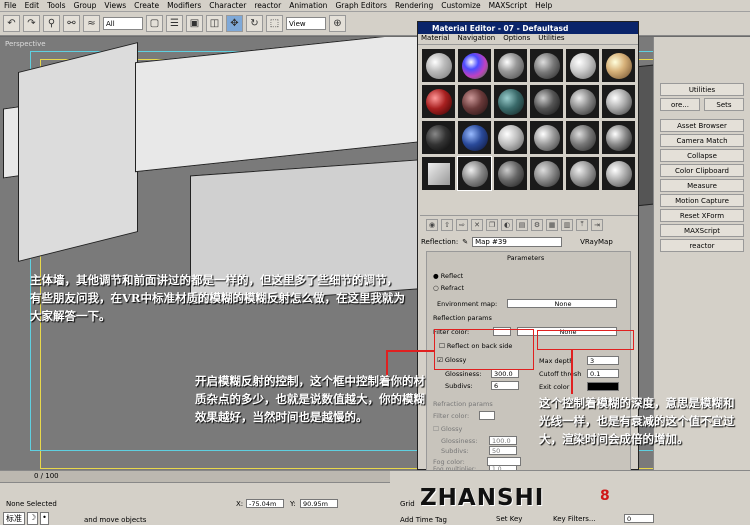 The height and width of the screenshot is (525, 750). What do you see at coordinates (51, 23) in the screenshot?
I see `link-icon: ⚲` at bounding box center [51, 23].